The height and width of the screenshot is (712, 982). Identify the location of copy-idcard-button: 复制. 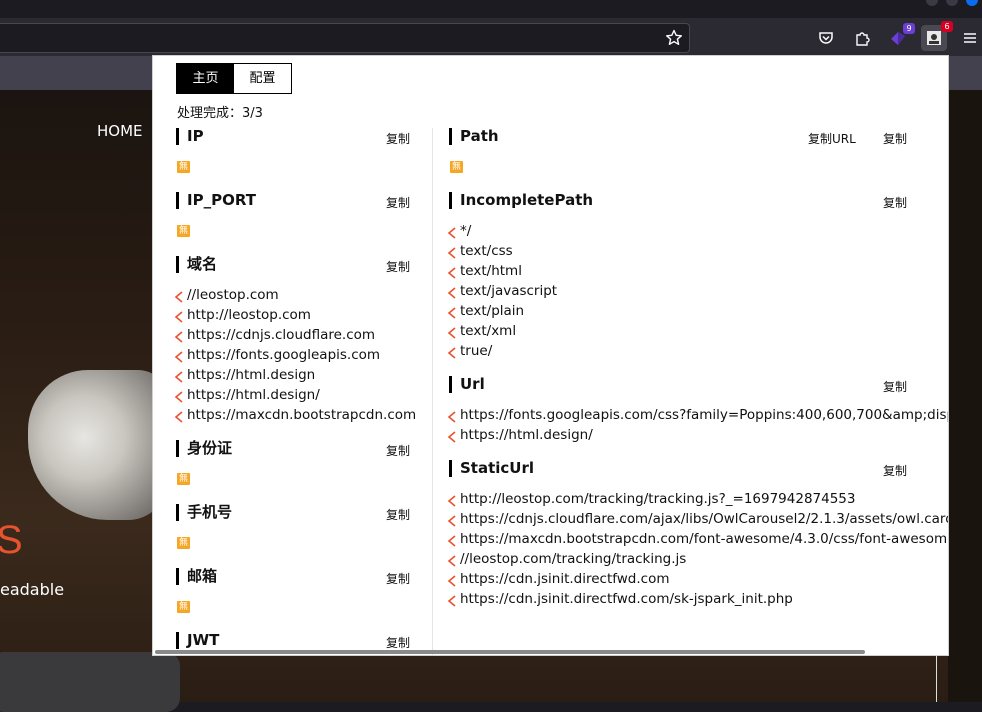
(398, 450).